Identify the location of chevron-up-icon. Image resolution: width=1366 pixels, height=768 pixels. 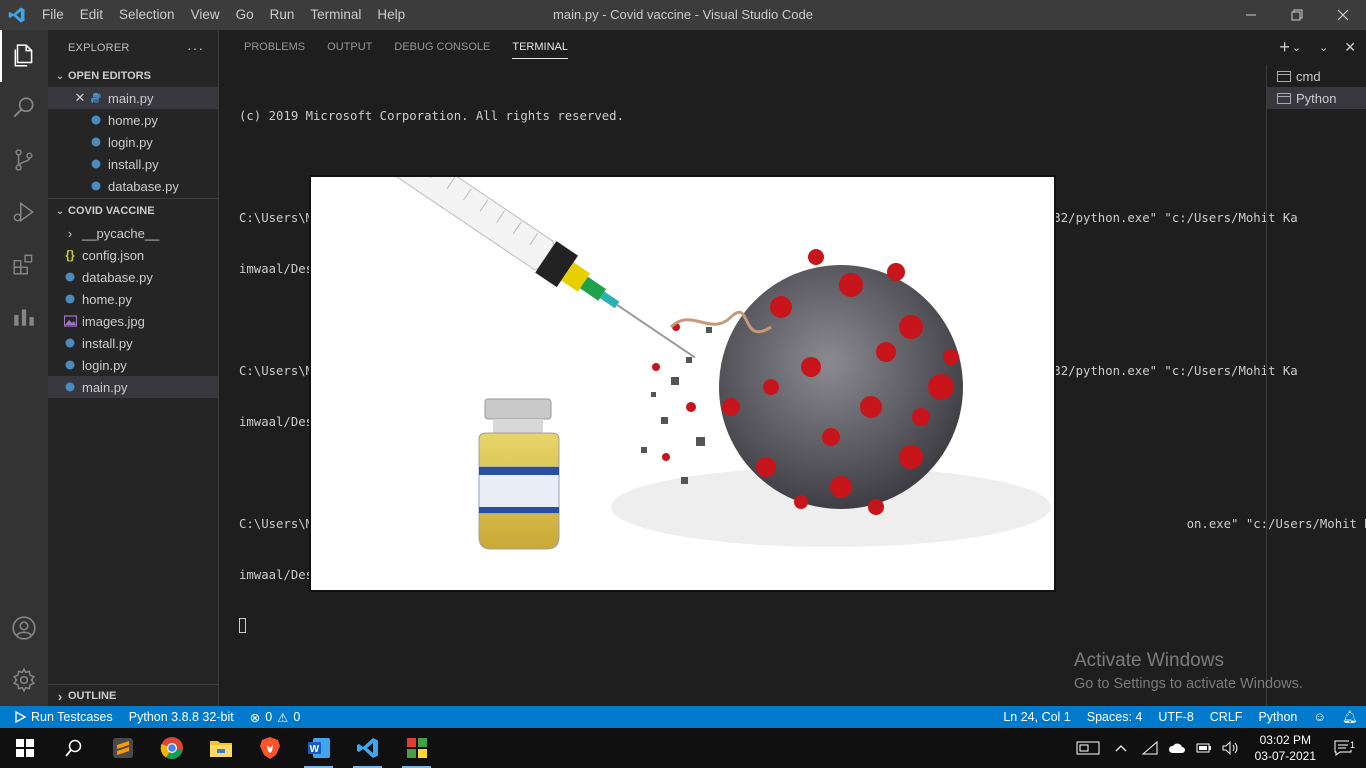
(1121, 748).